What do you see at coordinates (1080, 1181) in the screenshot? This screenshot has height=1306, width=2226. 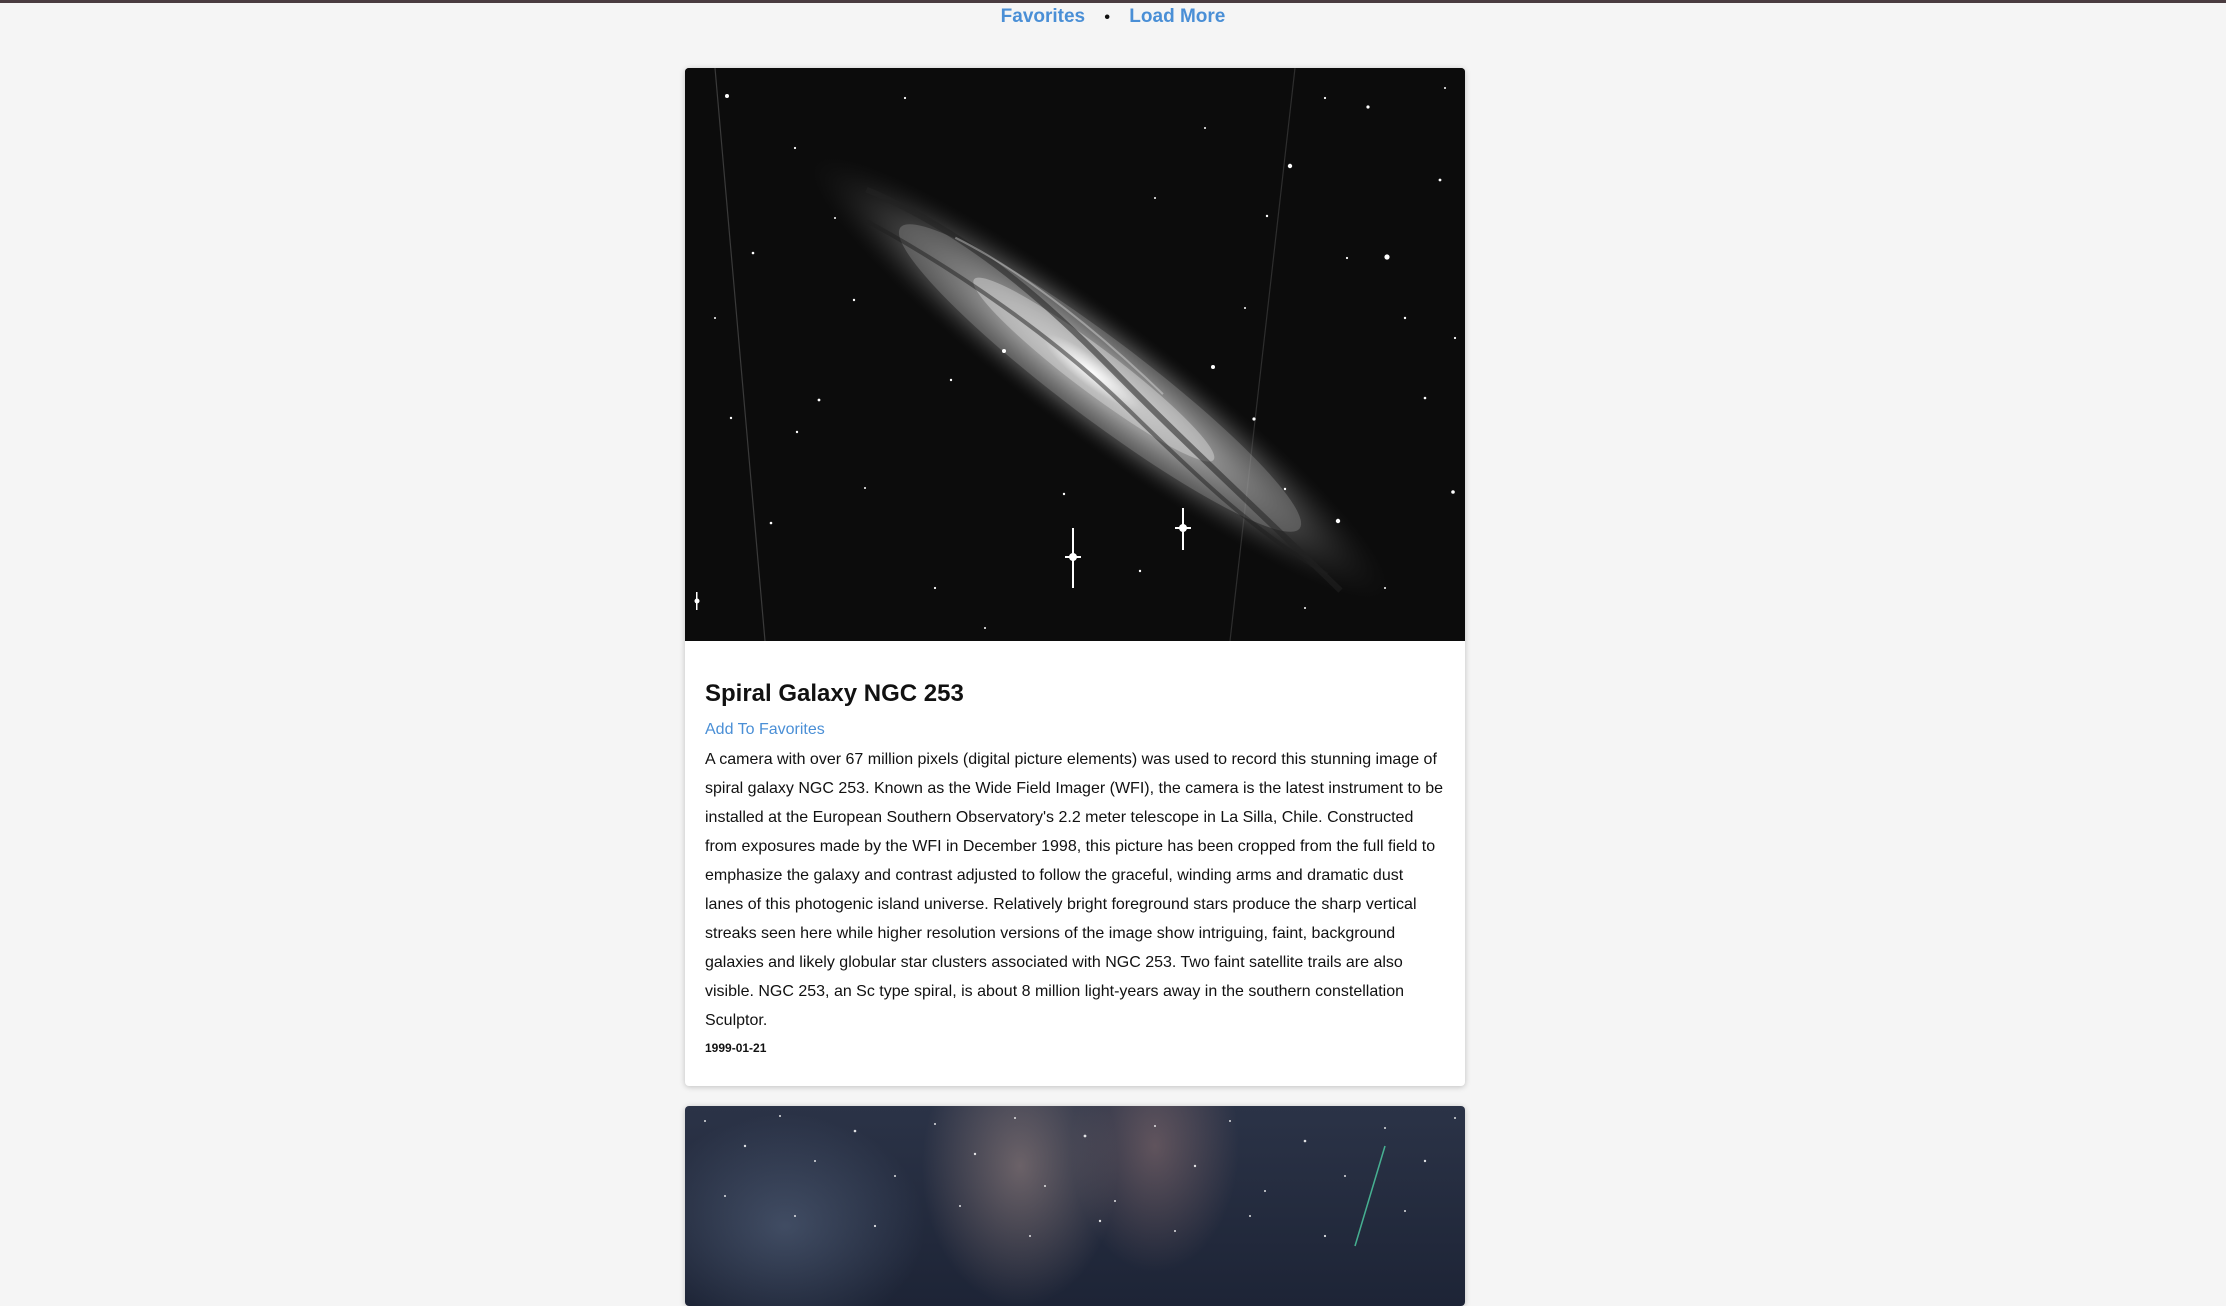 I see `milky-way-image` at bounding box center [1080, 1181].